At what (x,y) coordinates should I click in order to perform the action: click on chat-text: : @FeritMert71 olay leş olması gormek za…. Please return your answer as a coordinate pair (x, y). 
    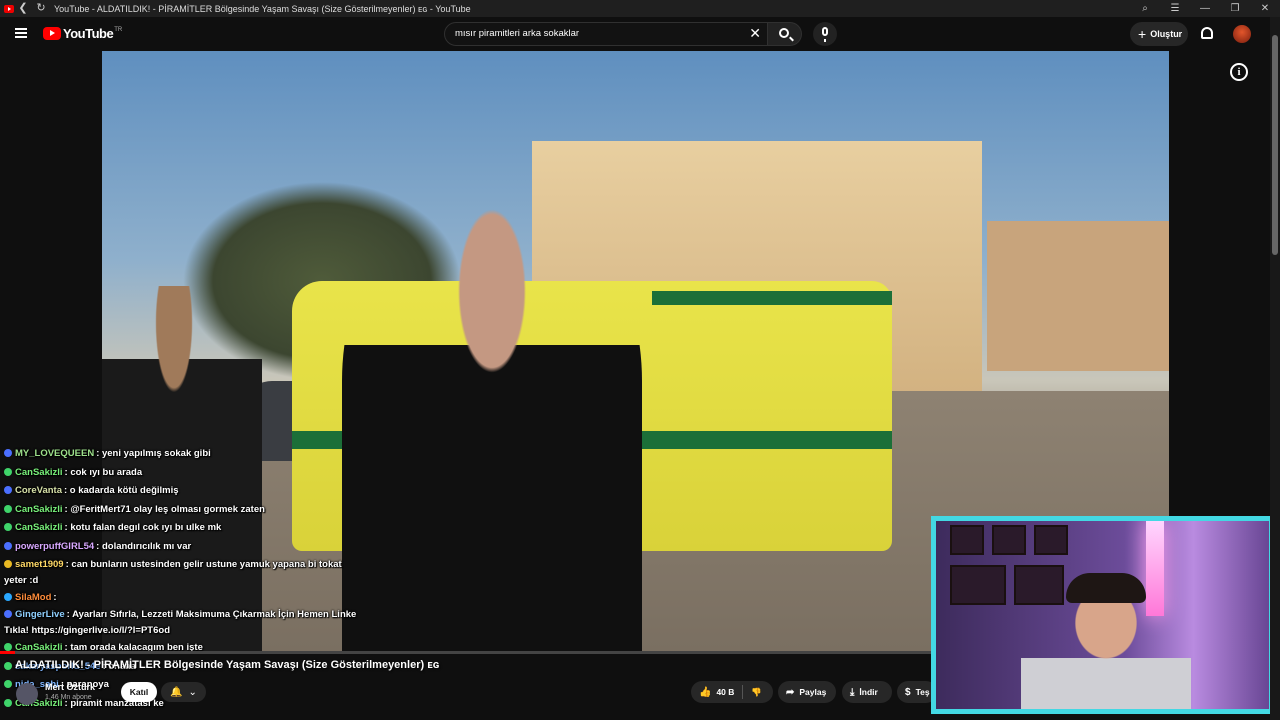
    Looking at the image, I should click on (164, 509).